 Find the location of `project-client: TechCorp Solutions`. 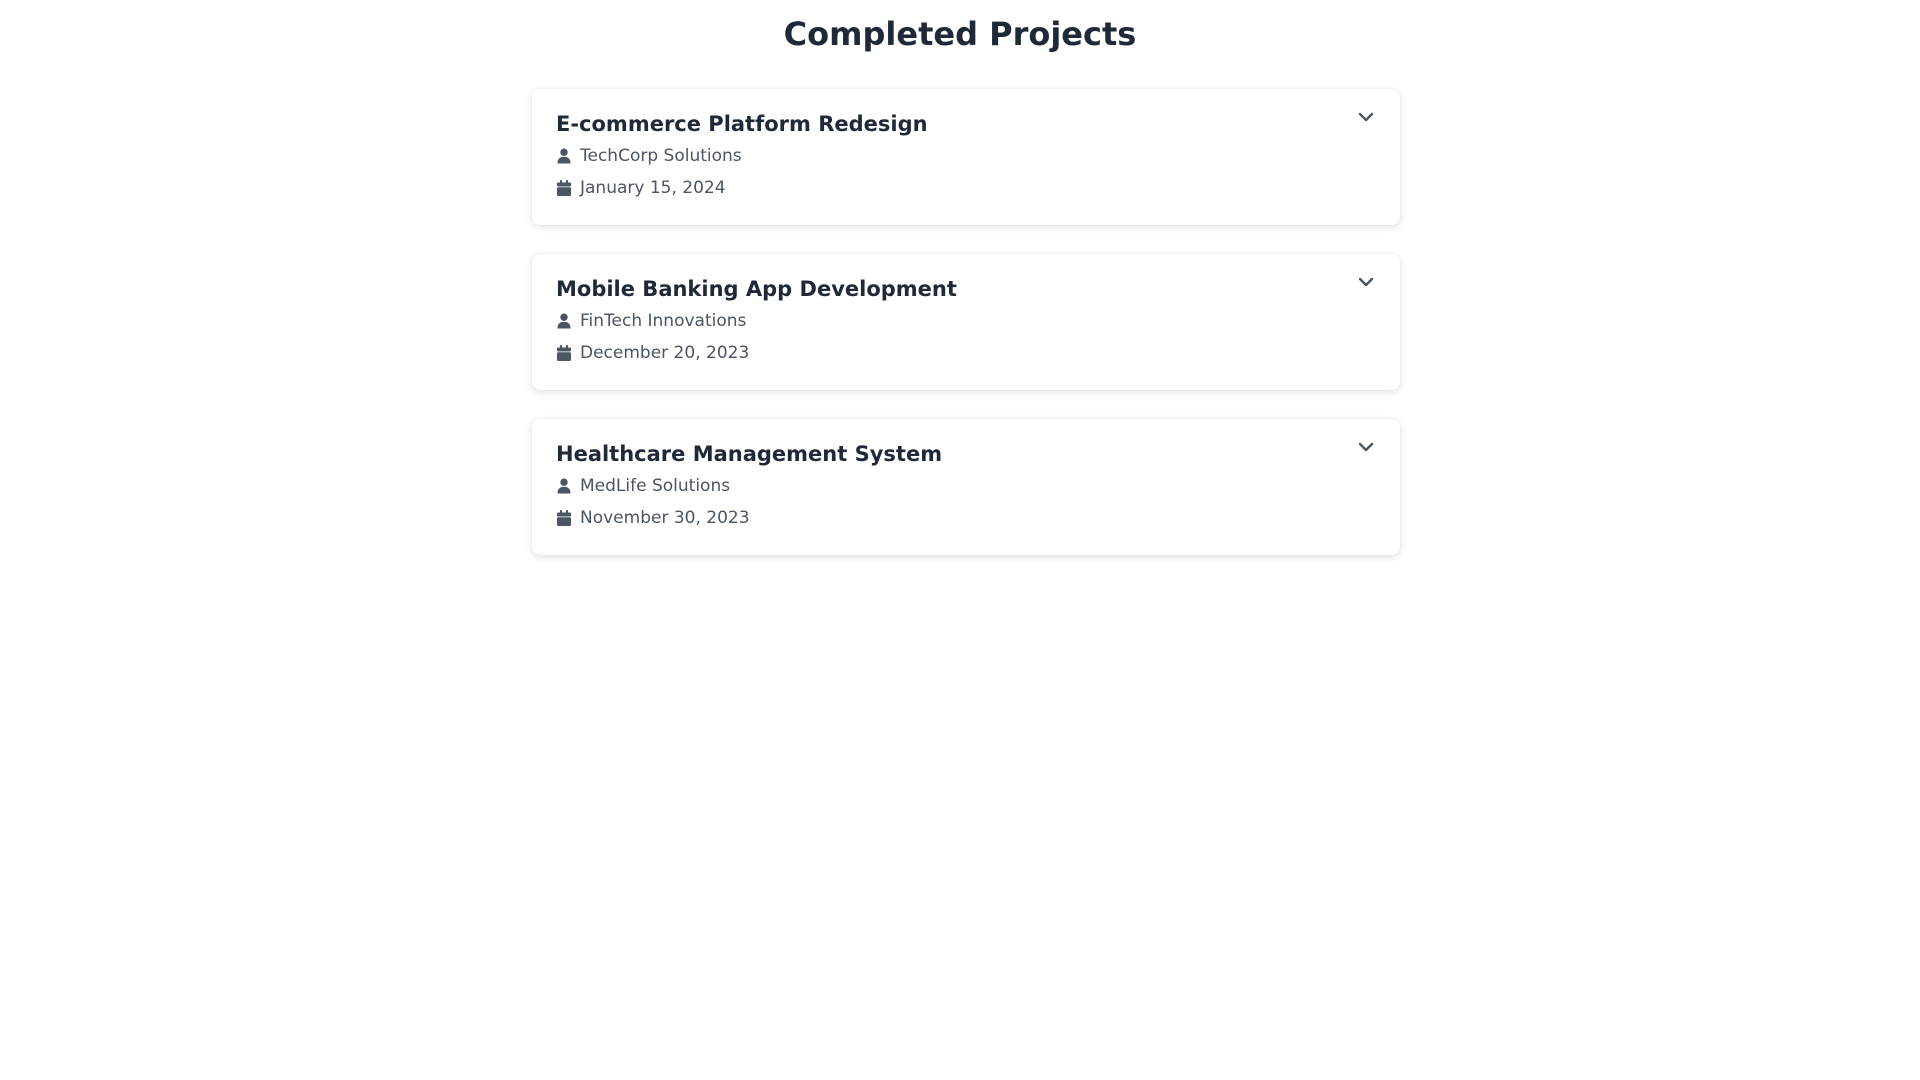

project-client: TechCorp Solutions is located at coordinates (661, 156).